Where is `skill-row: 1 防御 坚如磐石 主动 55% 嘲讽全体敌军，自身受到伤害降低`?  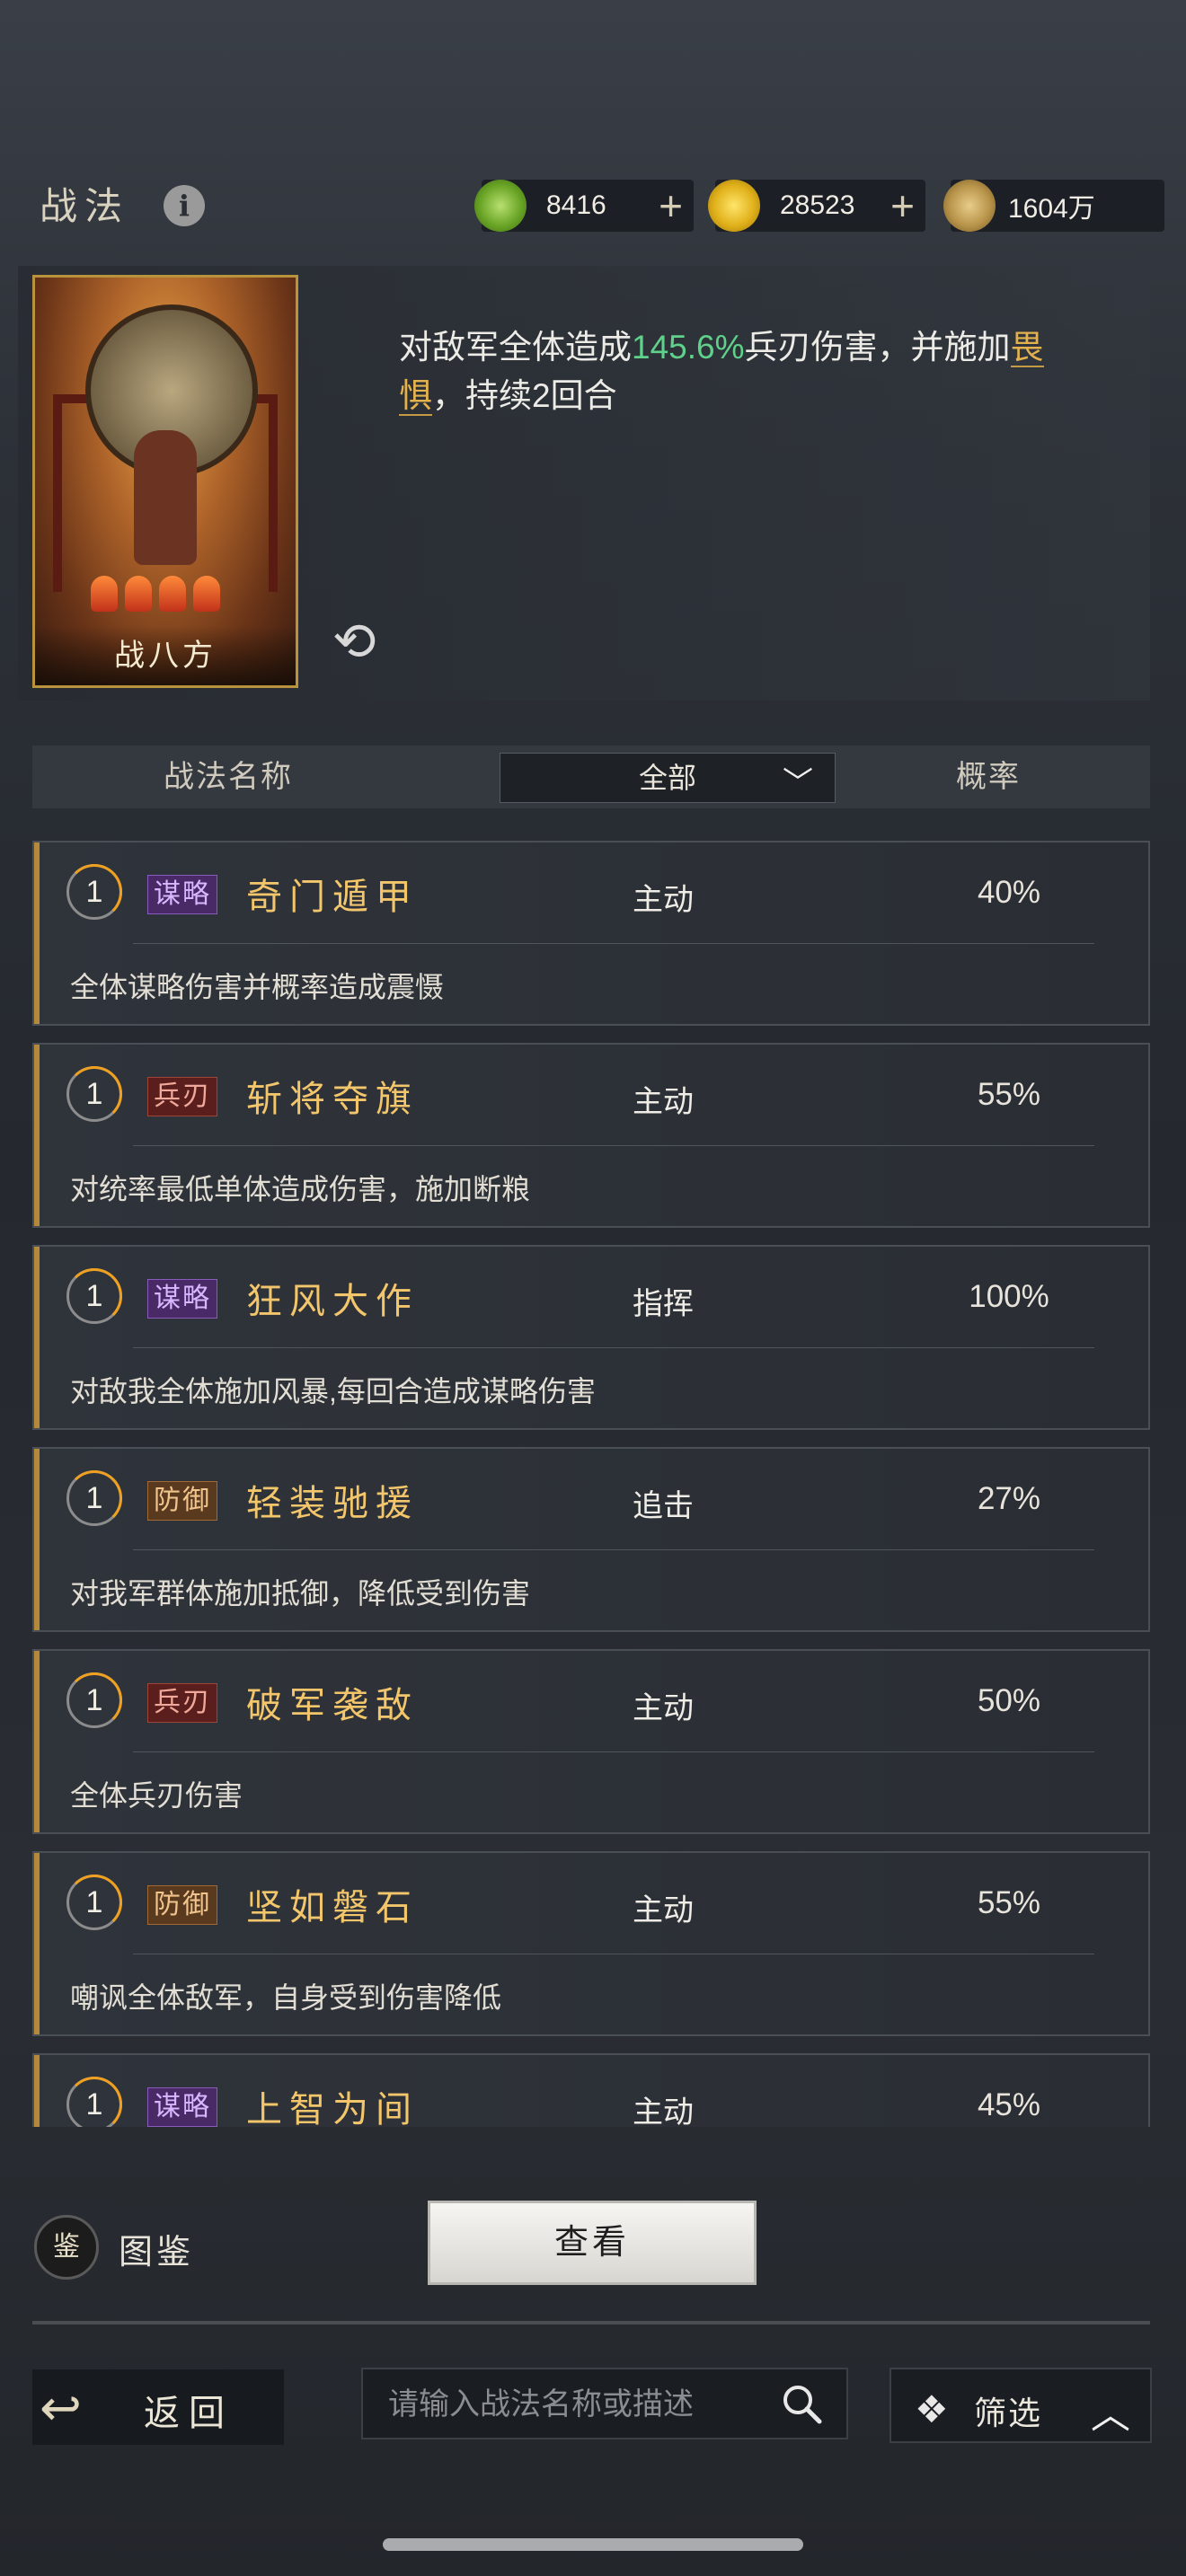 skill-row: 1 防御 坚如磐石 主动 55% 嘲讽全体敌军，自身受到伤害降低 is located at coordinates (591, 1944).